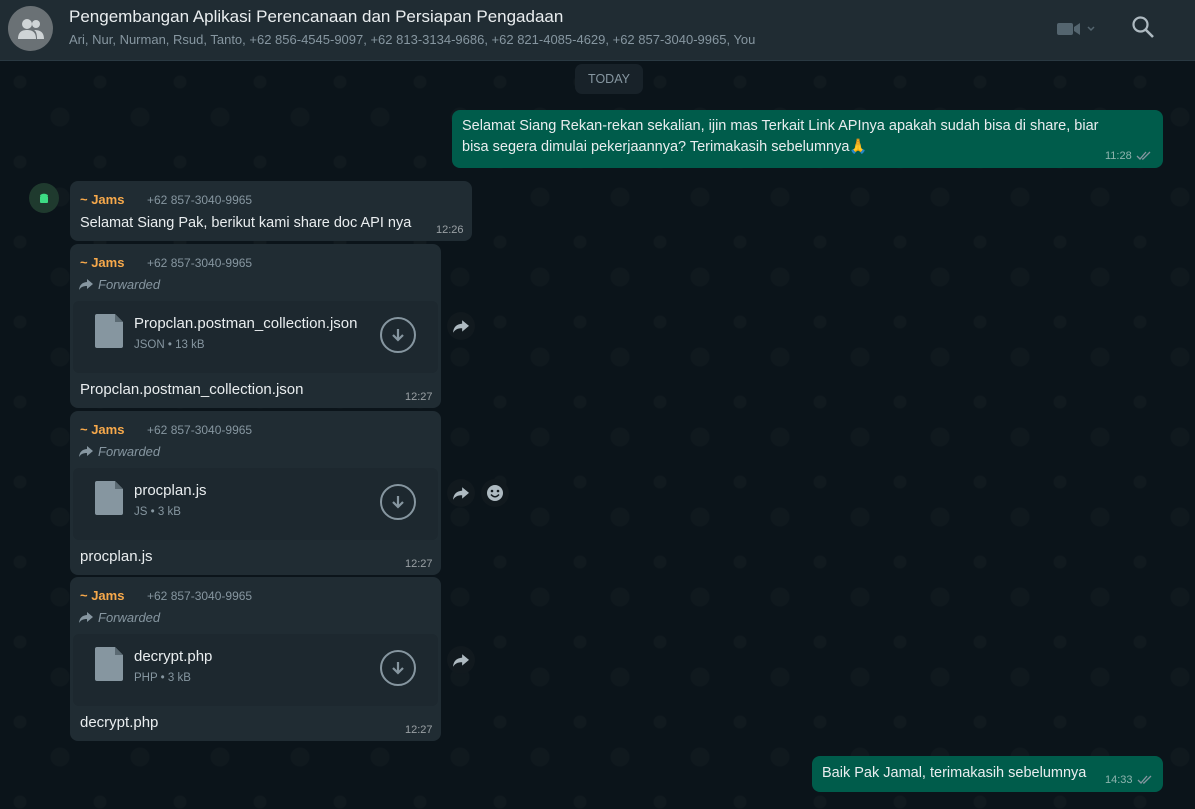 Image resolution: width=1195 pixels, height=809 pixels. Describe the element at coordinates (609, 79) in the screenshot. I see `date-divider: TODAY` at that location.